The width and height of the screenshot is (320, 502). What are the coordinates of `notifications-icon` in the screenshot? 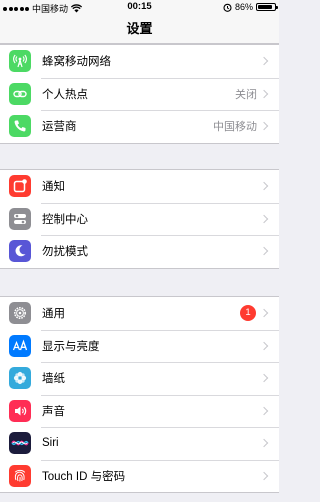 It's located at (20, 186).